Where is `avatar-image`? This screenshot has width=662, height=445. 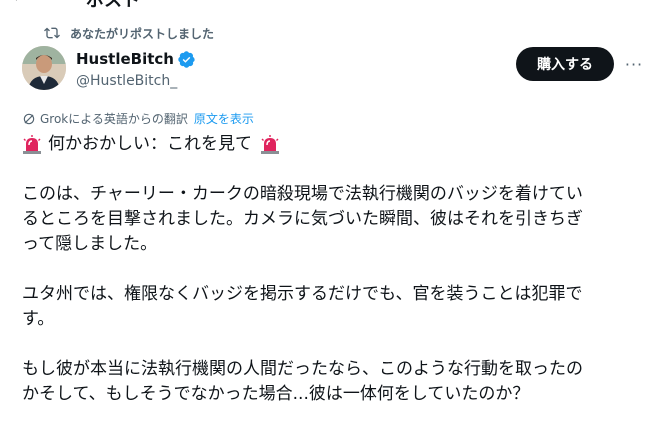 avatar-image is located at coordinates (44, 68).